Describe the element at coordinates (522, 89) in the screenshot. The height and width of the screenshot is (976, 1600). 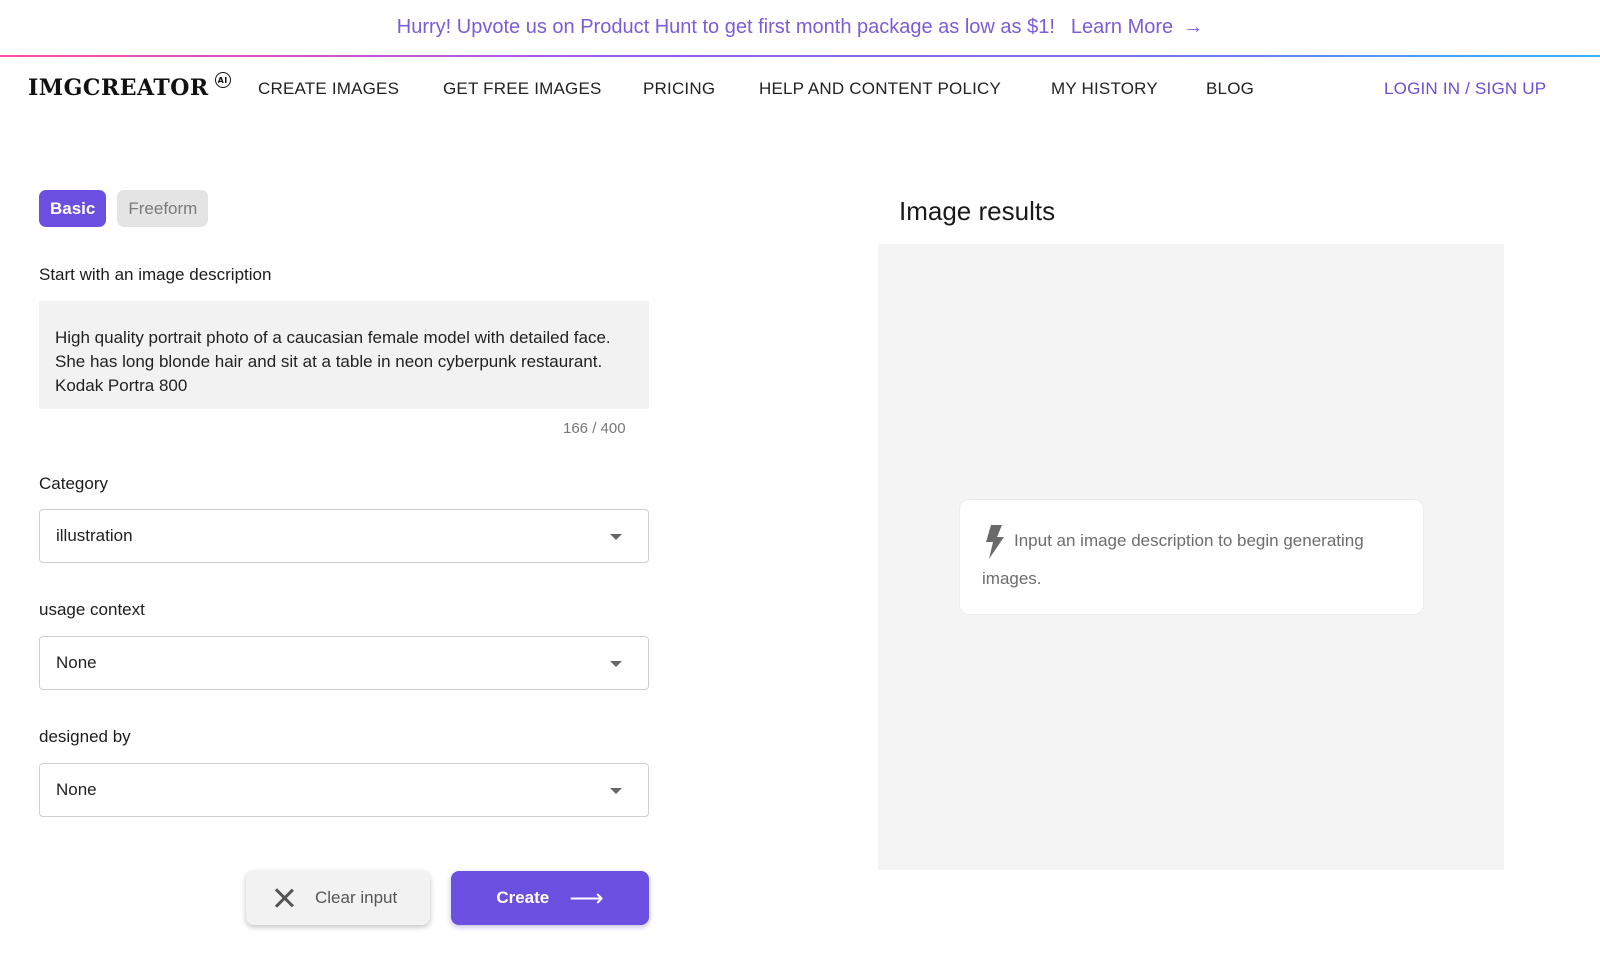
I see `nav-get-free-images: GET FREE IMAGES` at that location.